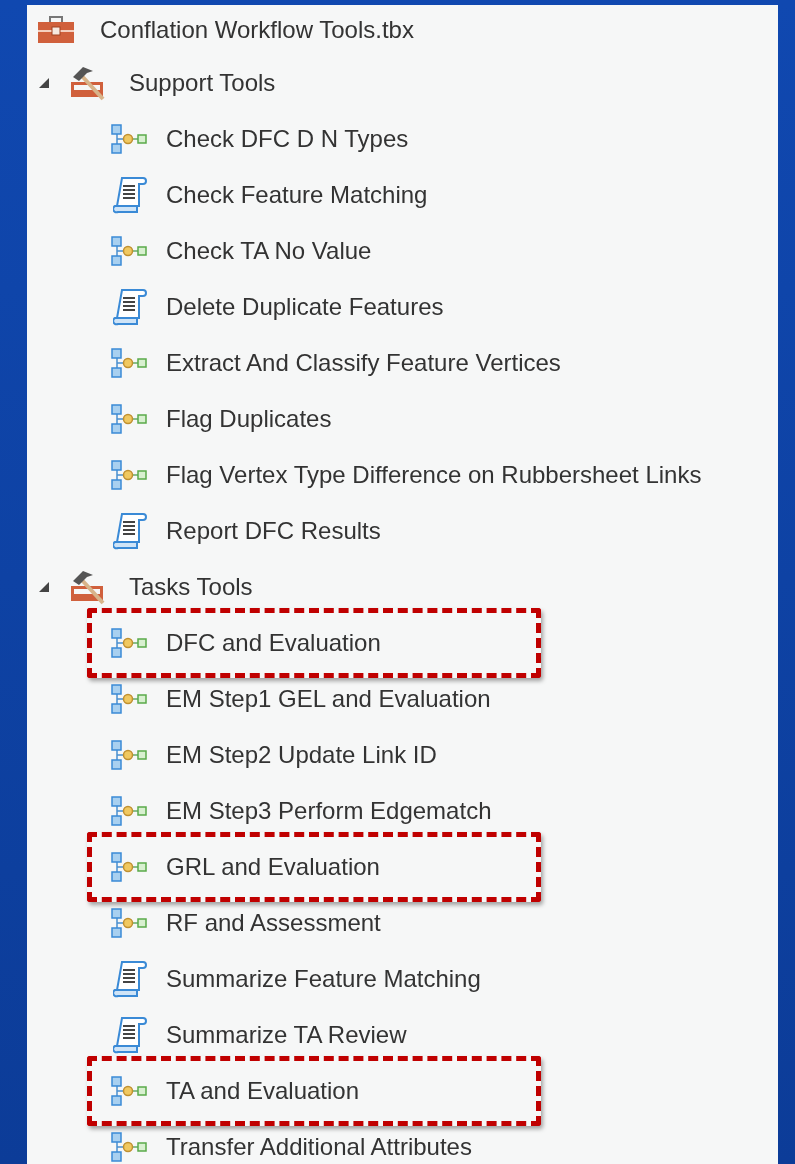 Image resolution: width=795 pixels, height=1164 pixels. Describe the element at coordinates (319, 1146) in the screenshot. I see `tree-item: Transfer Additional Attributes` at that location.